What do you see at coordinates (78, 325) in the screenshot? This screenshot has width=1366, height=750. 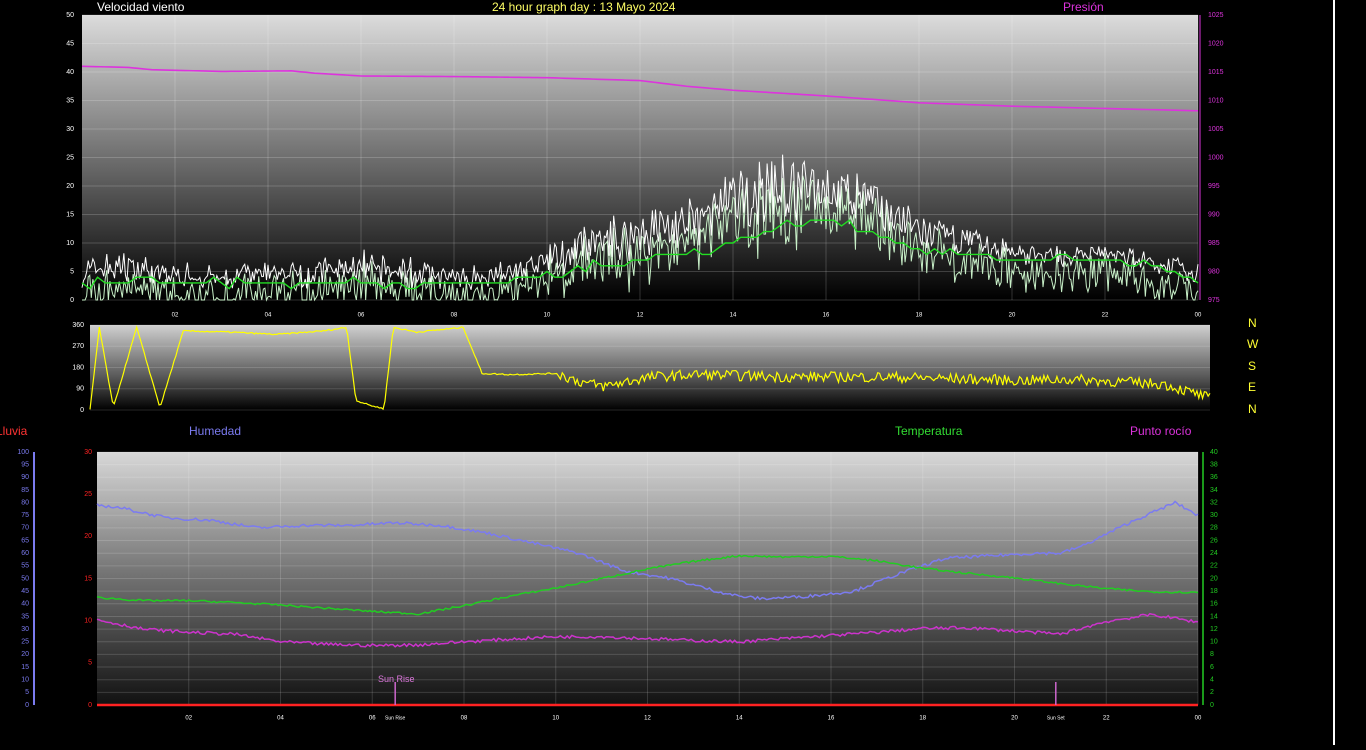 I see `direction-y-tick-label: 360` at bounding box center [78, 325].